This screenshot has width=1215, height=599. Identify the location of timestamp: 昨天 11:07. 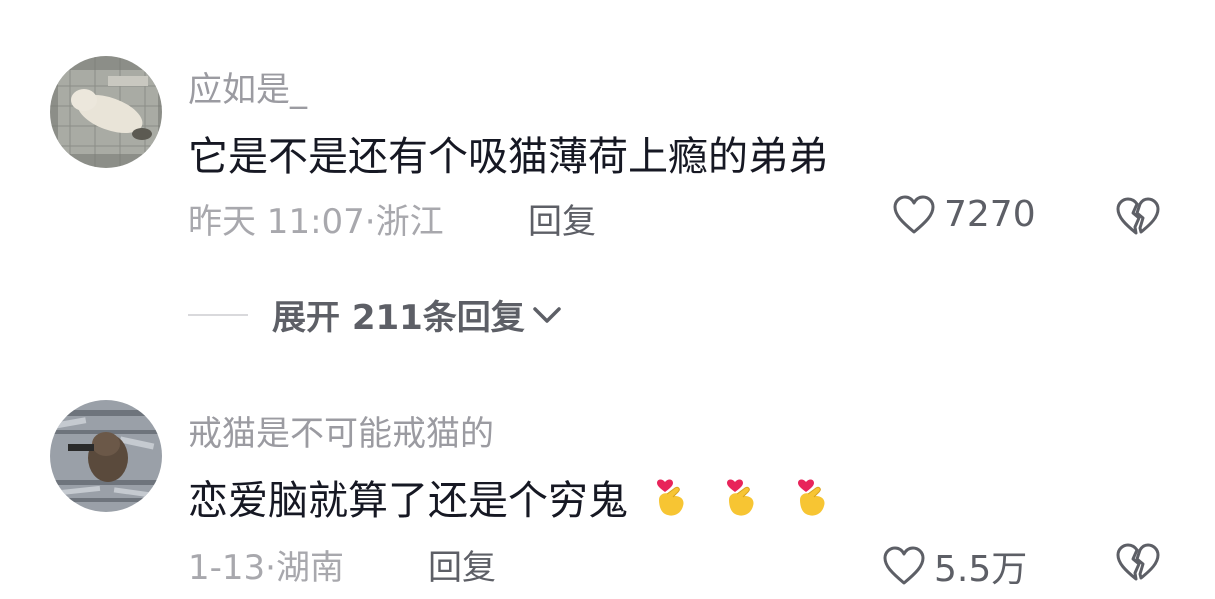
(276, 222).